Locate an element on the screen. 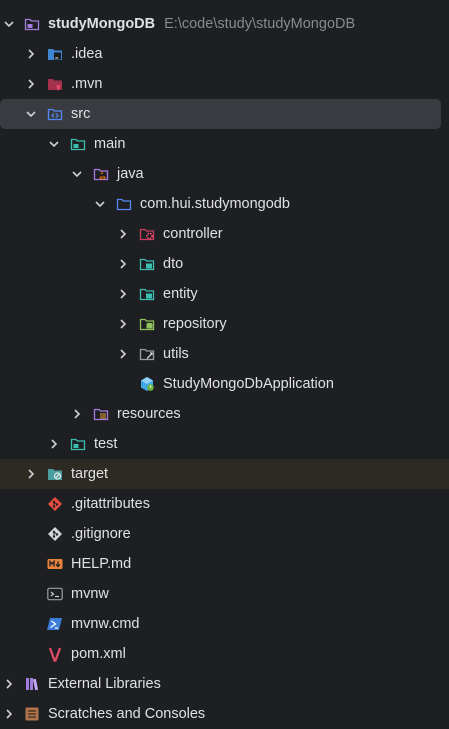  markdown-icon is located at coordinates (55, 564).